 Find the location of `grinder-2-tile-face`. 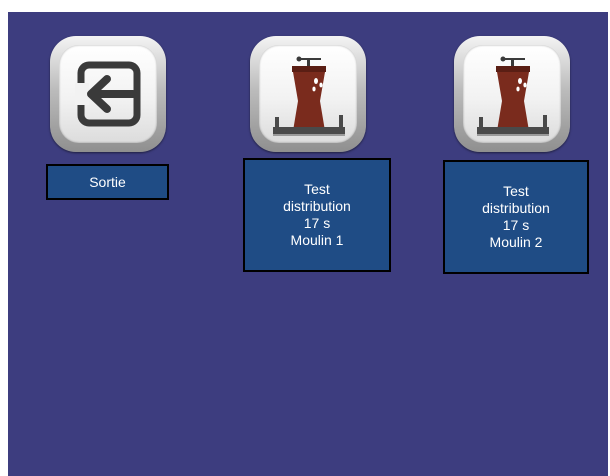

grinder-2-tile-face is located at coordinates (512, 94).